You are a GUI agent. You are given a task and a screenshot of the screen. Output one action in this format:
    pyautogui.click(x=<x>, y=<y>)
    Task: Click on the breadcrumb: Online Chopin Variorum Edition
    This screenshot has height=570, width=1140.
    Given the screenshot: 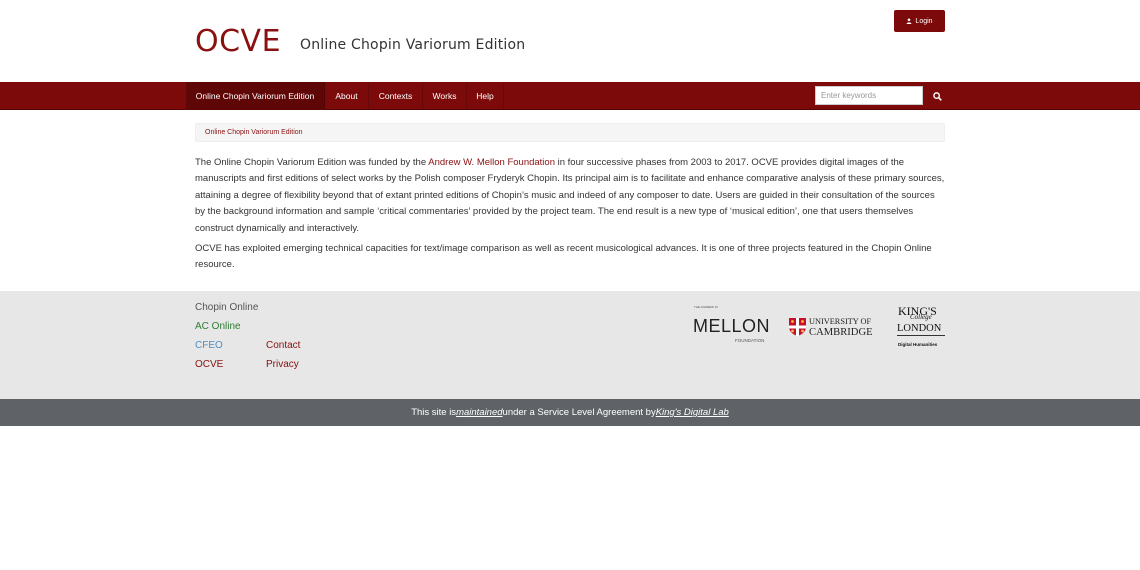 What is the action you would take?
    pyautogui.click(x=570, y=132)
    